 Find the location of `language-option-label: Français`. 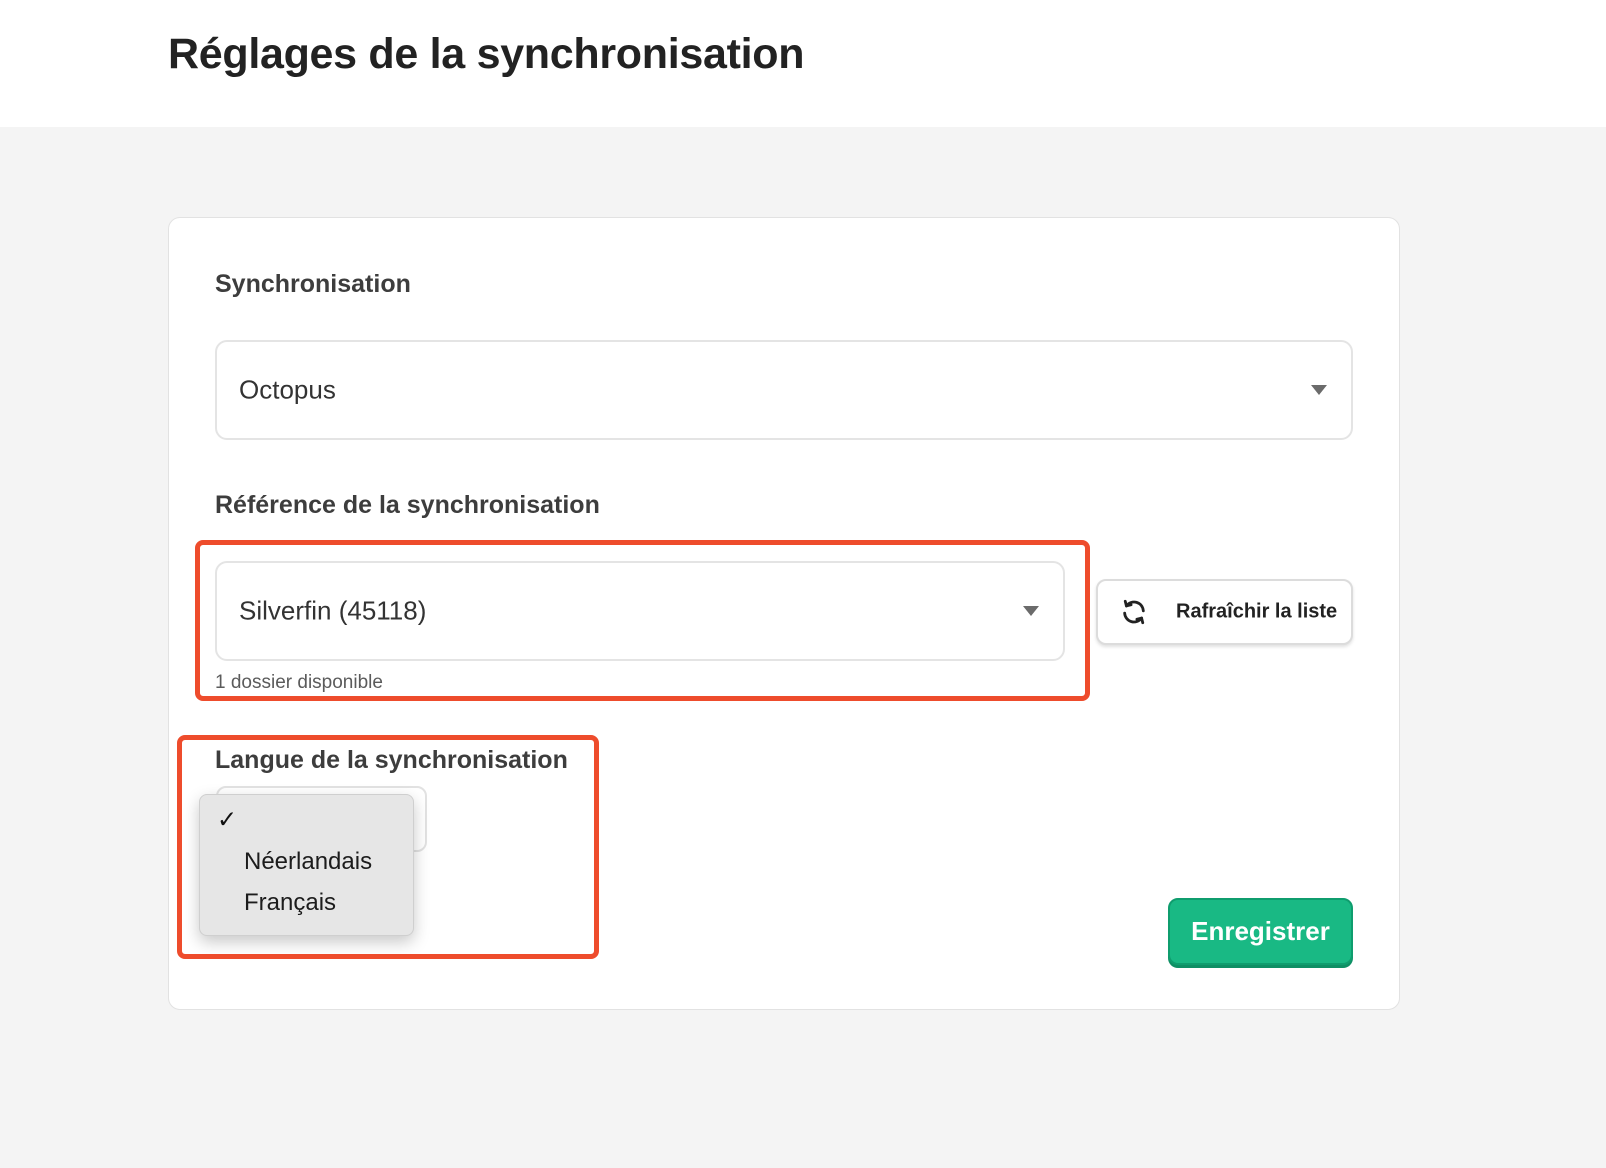

language-option-label: Français is located at coordinates (290, 902).